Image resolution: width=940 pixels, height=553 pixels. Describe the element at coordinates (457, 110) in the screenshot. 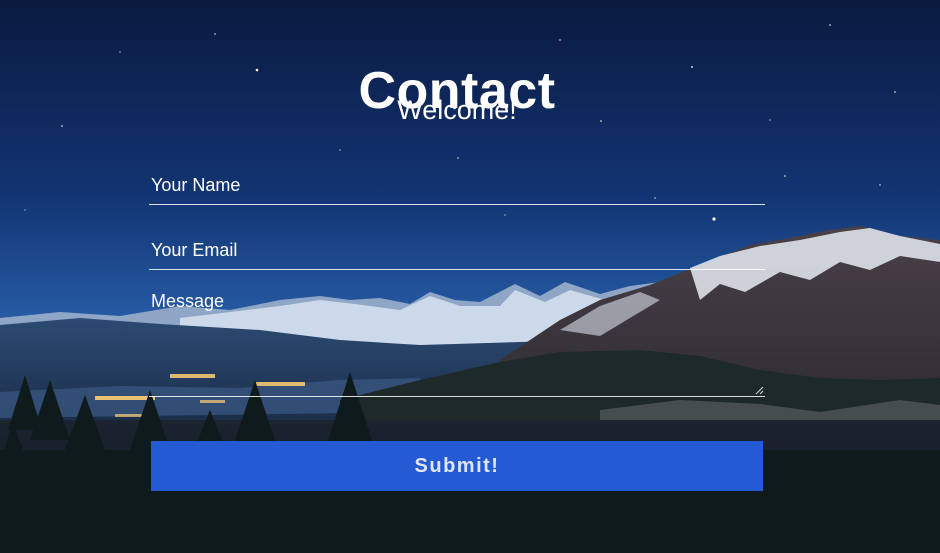

I see `page-subtitle: Welcome!` at that location.